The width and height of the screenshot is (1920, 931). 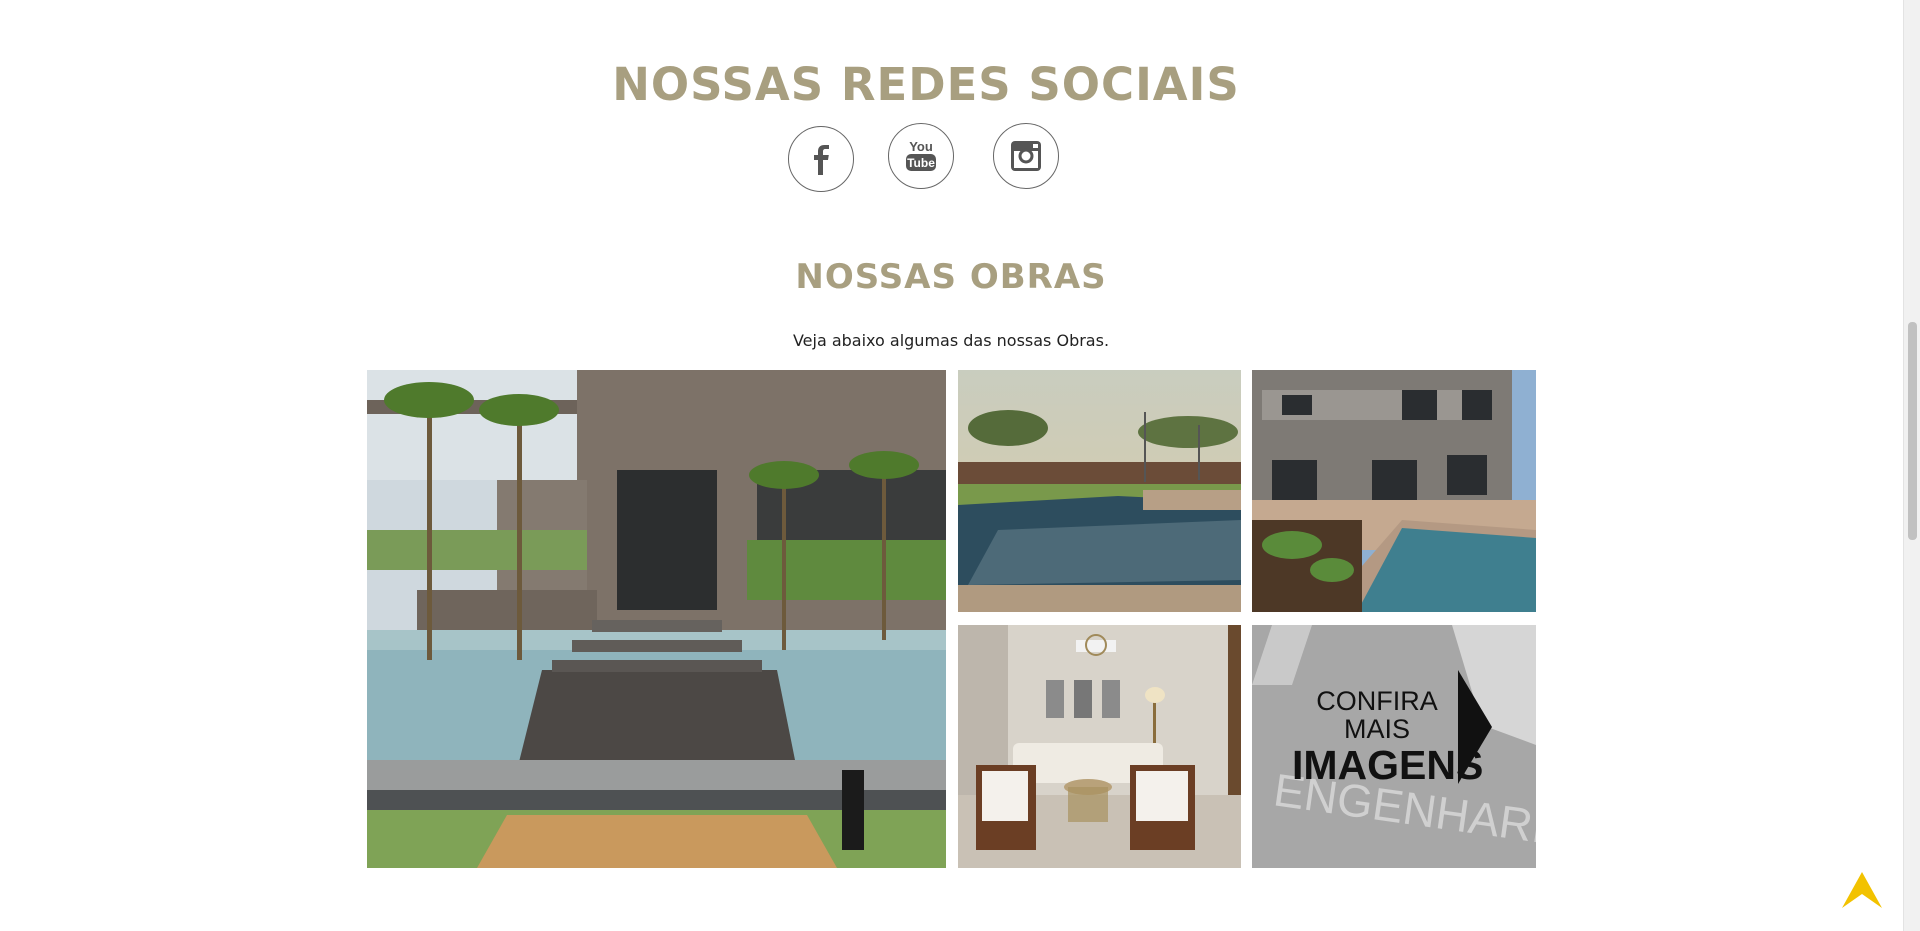 I want to click on obras-subtitle: Veja abaixo algumas das nossas Obras., so click(x=951, y=340).